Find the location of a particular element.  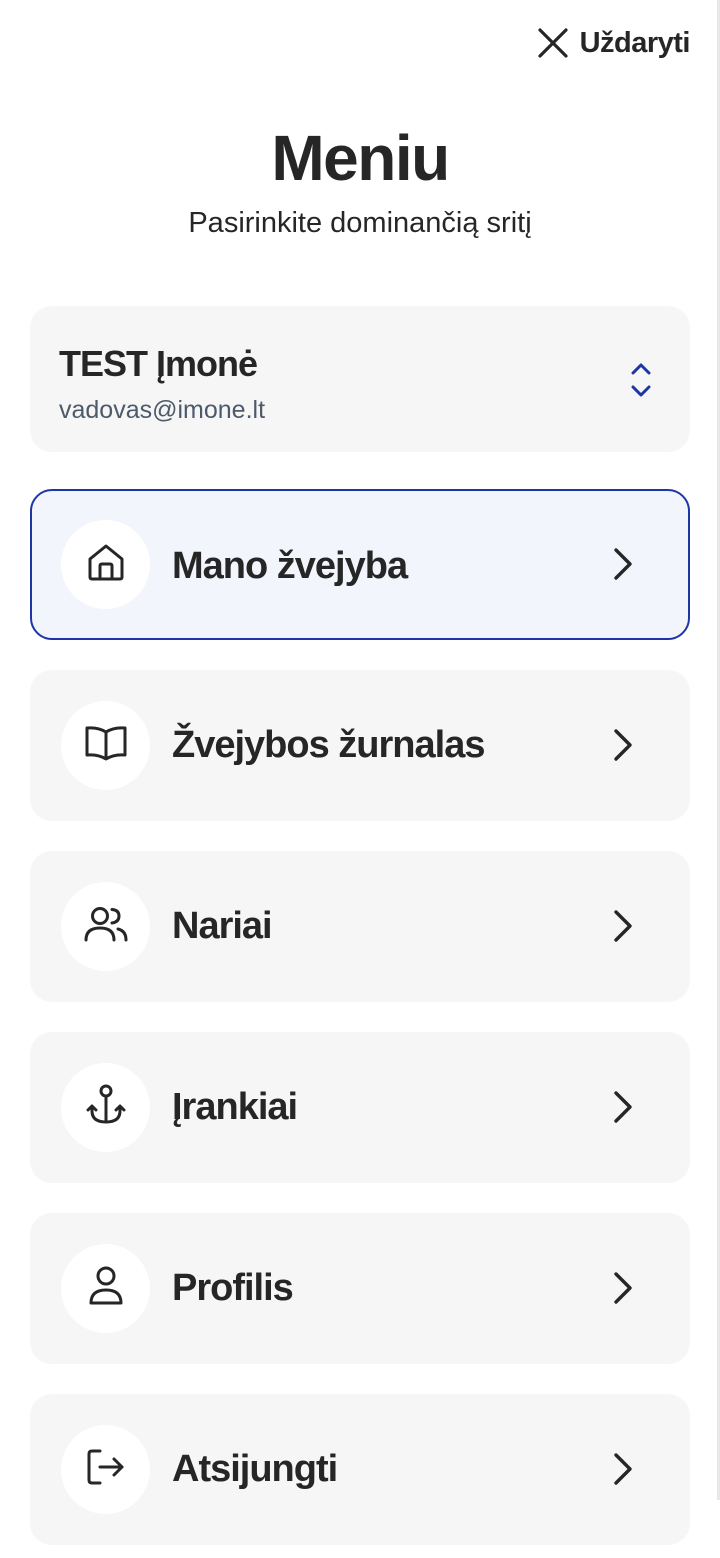

anchor-icon is located at coordinates (106, 1107).